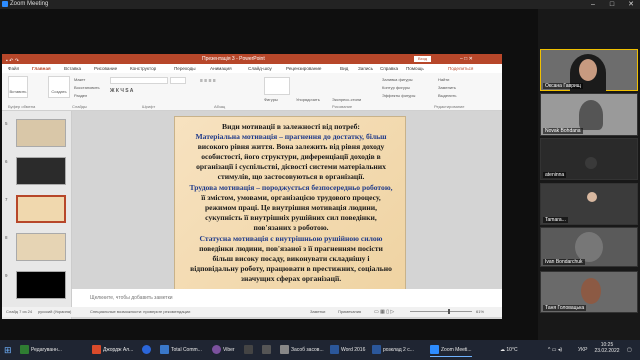 This screenshot has width=640, height=360. What do you see at coordinates (149, 106) in the screenshot?
I see `group-font: Шрифт` at bounding box center [149, 106].